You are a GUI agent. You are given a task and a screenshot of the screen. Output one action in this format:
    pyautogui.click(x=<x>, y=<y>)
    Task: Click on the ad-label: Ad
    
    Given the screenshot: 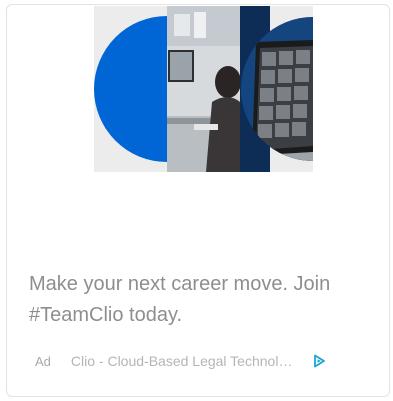 What is the action you would take?
    pyautogui.click(x=43, y=361)
    